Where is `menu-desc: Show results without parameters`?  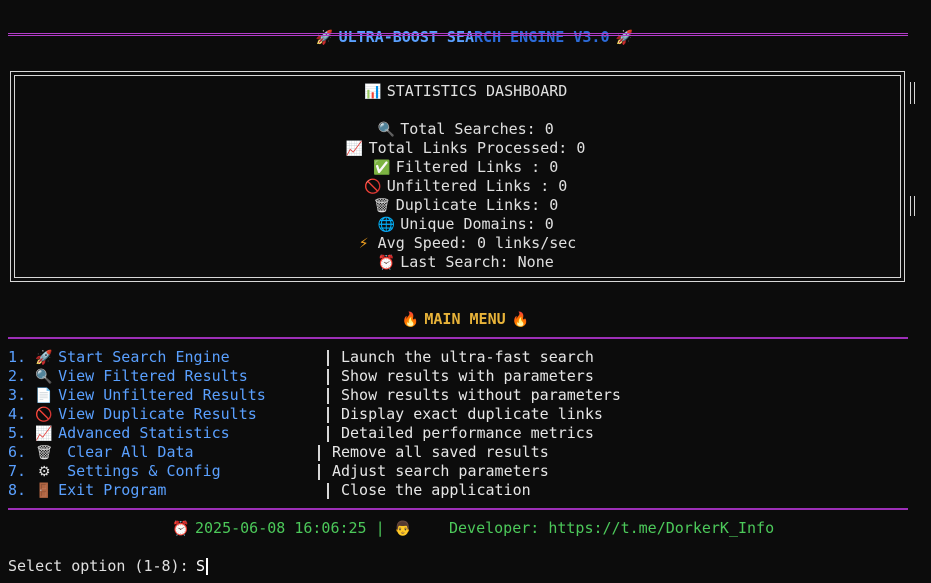 menu-desc: Show results without parameters is located at coordinates (481, 395).